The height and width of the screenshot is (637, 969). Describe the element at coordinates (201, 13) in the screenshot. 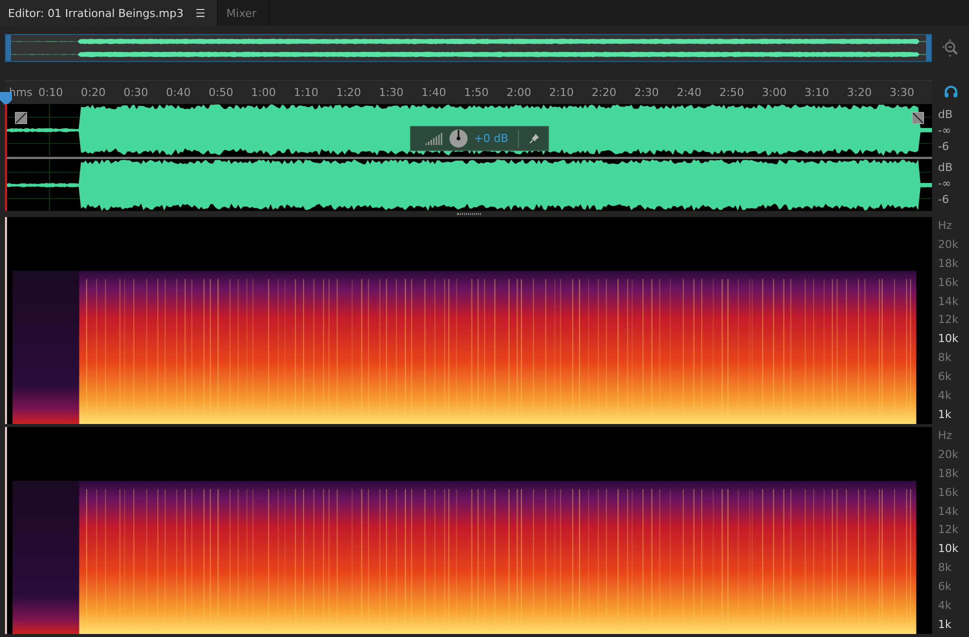

I see `menu-icon: ☰` at that location.